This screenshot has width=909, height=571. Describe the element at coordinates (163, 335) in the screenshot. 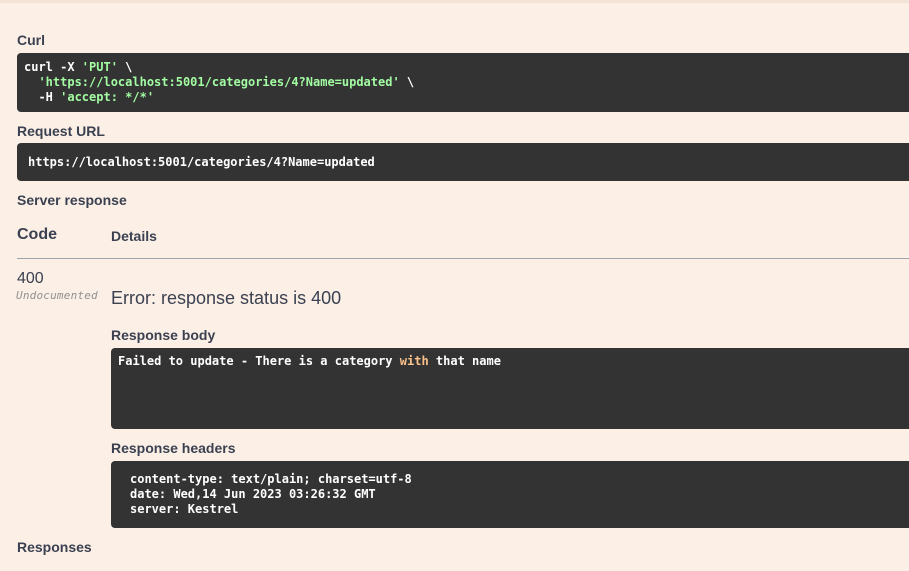

I see `response-body-label: Response body` at that location.